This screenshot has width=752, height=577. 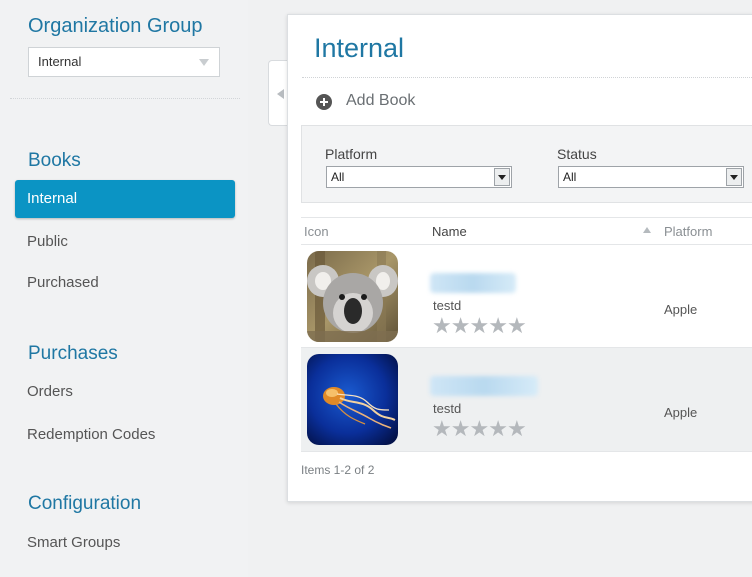 I want to click on jellyfish-image, so click(x=352, y=399).